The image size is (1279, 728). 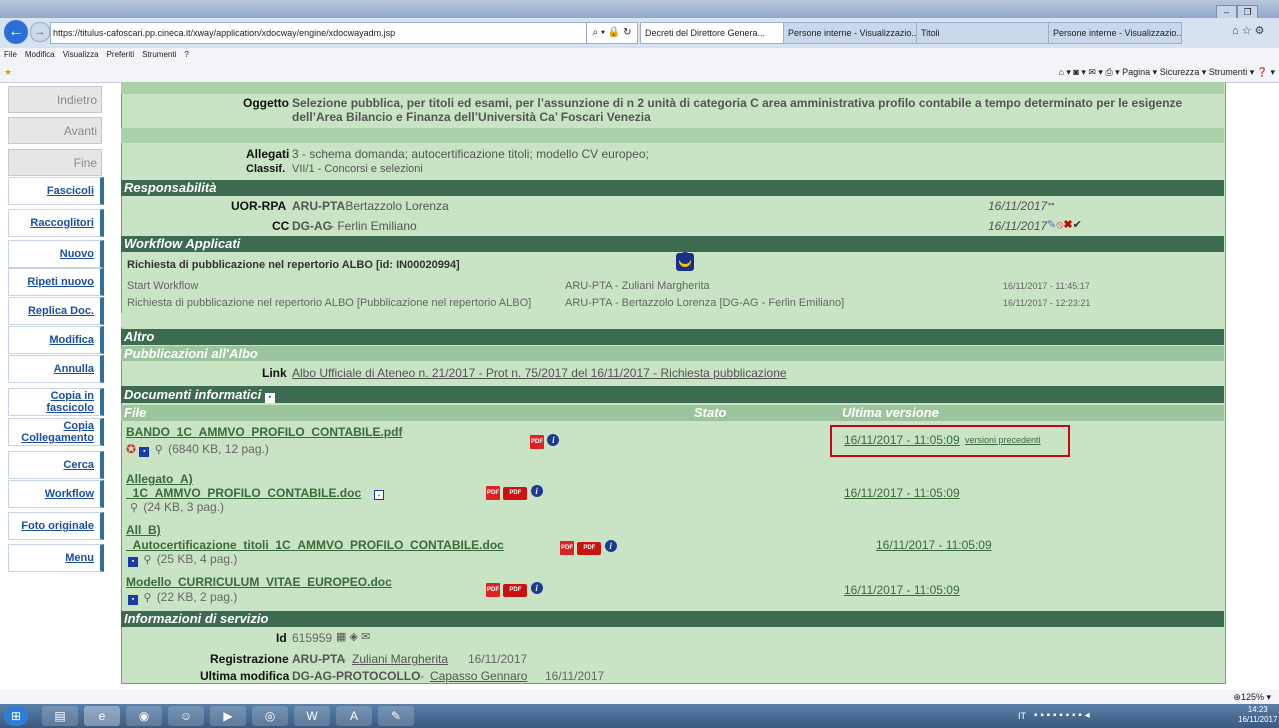 What do you see at coordinates (1113, 72) in the screenshot?
I see `print-icon: ⎙ ▾` at bounding box center [1113, 72].